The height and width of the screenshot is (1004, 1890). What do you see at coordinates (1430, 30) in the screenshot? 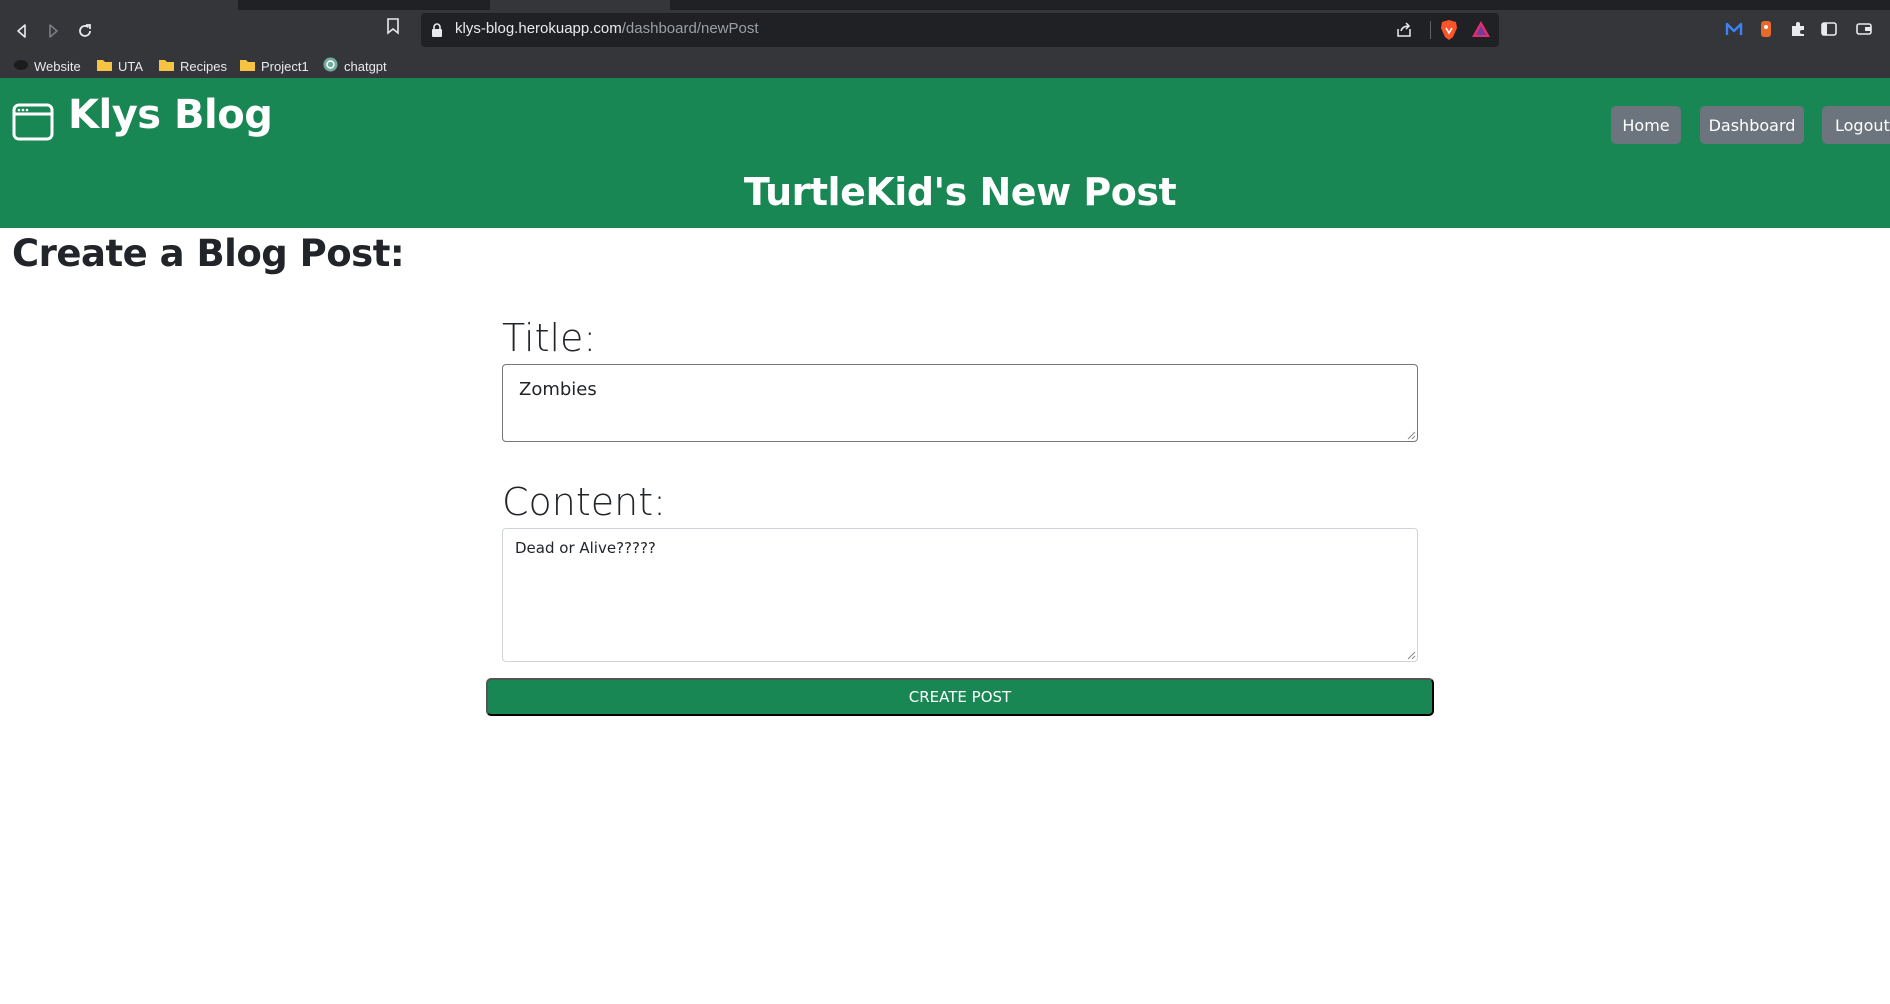
I see `omnibox-divider` at bounding box center [1430, 30].